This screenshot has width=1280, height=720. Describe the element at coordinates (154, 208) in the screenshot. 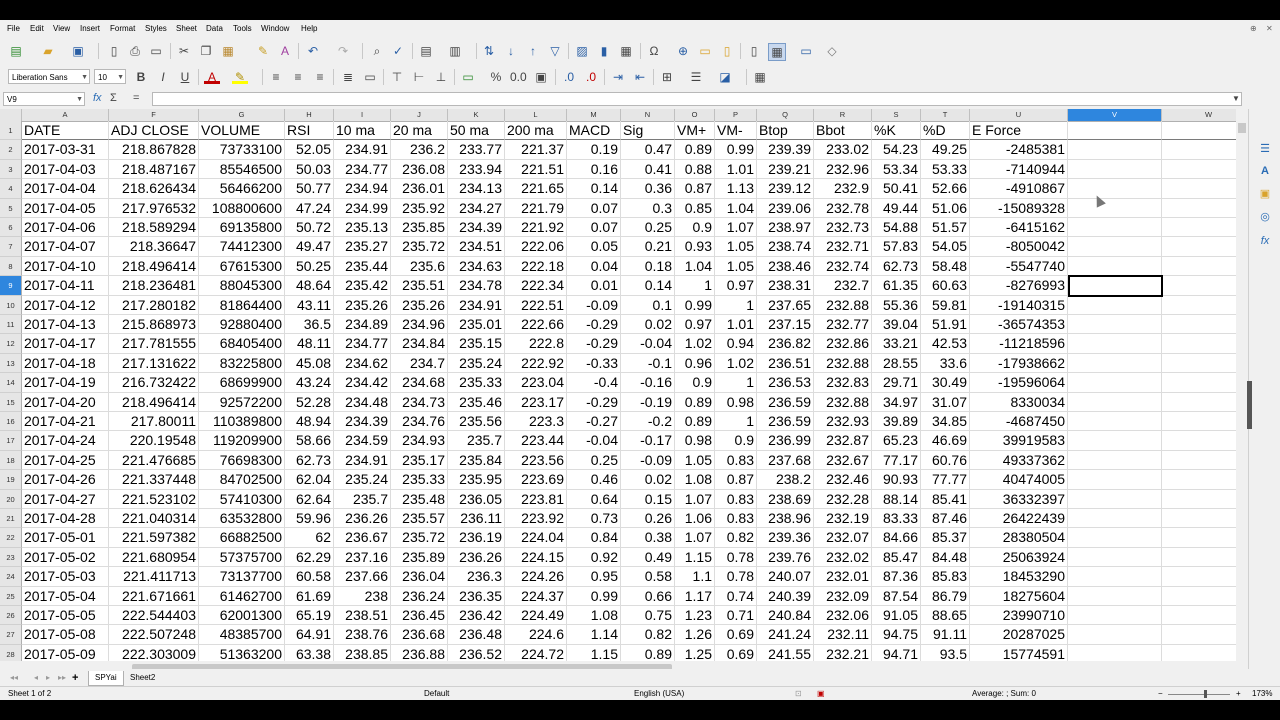

I see `cell: 217.976532` at that location.